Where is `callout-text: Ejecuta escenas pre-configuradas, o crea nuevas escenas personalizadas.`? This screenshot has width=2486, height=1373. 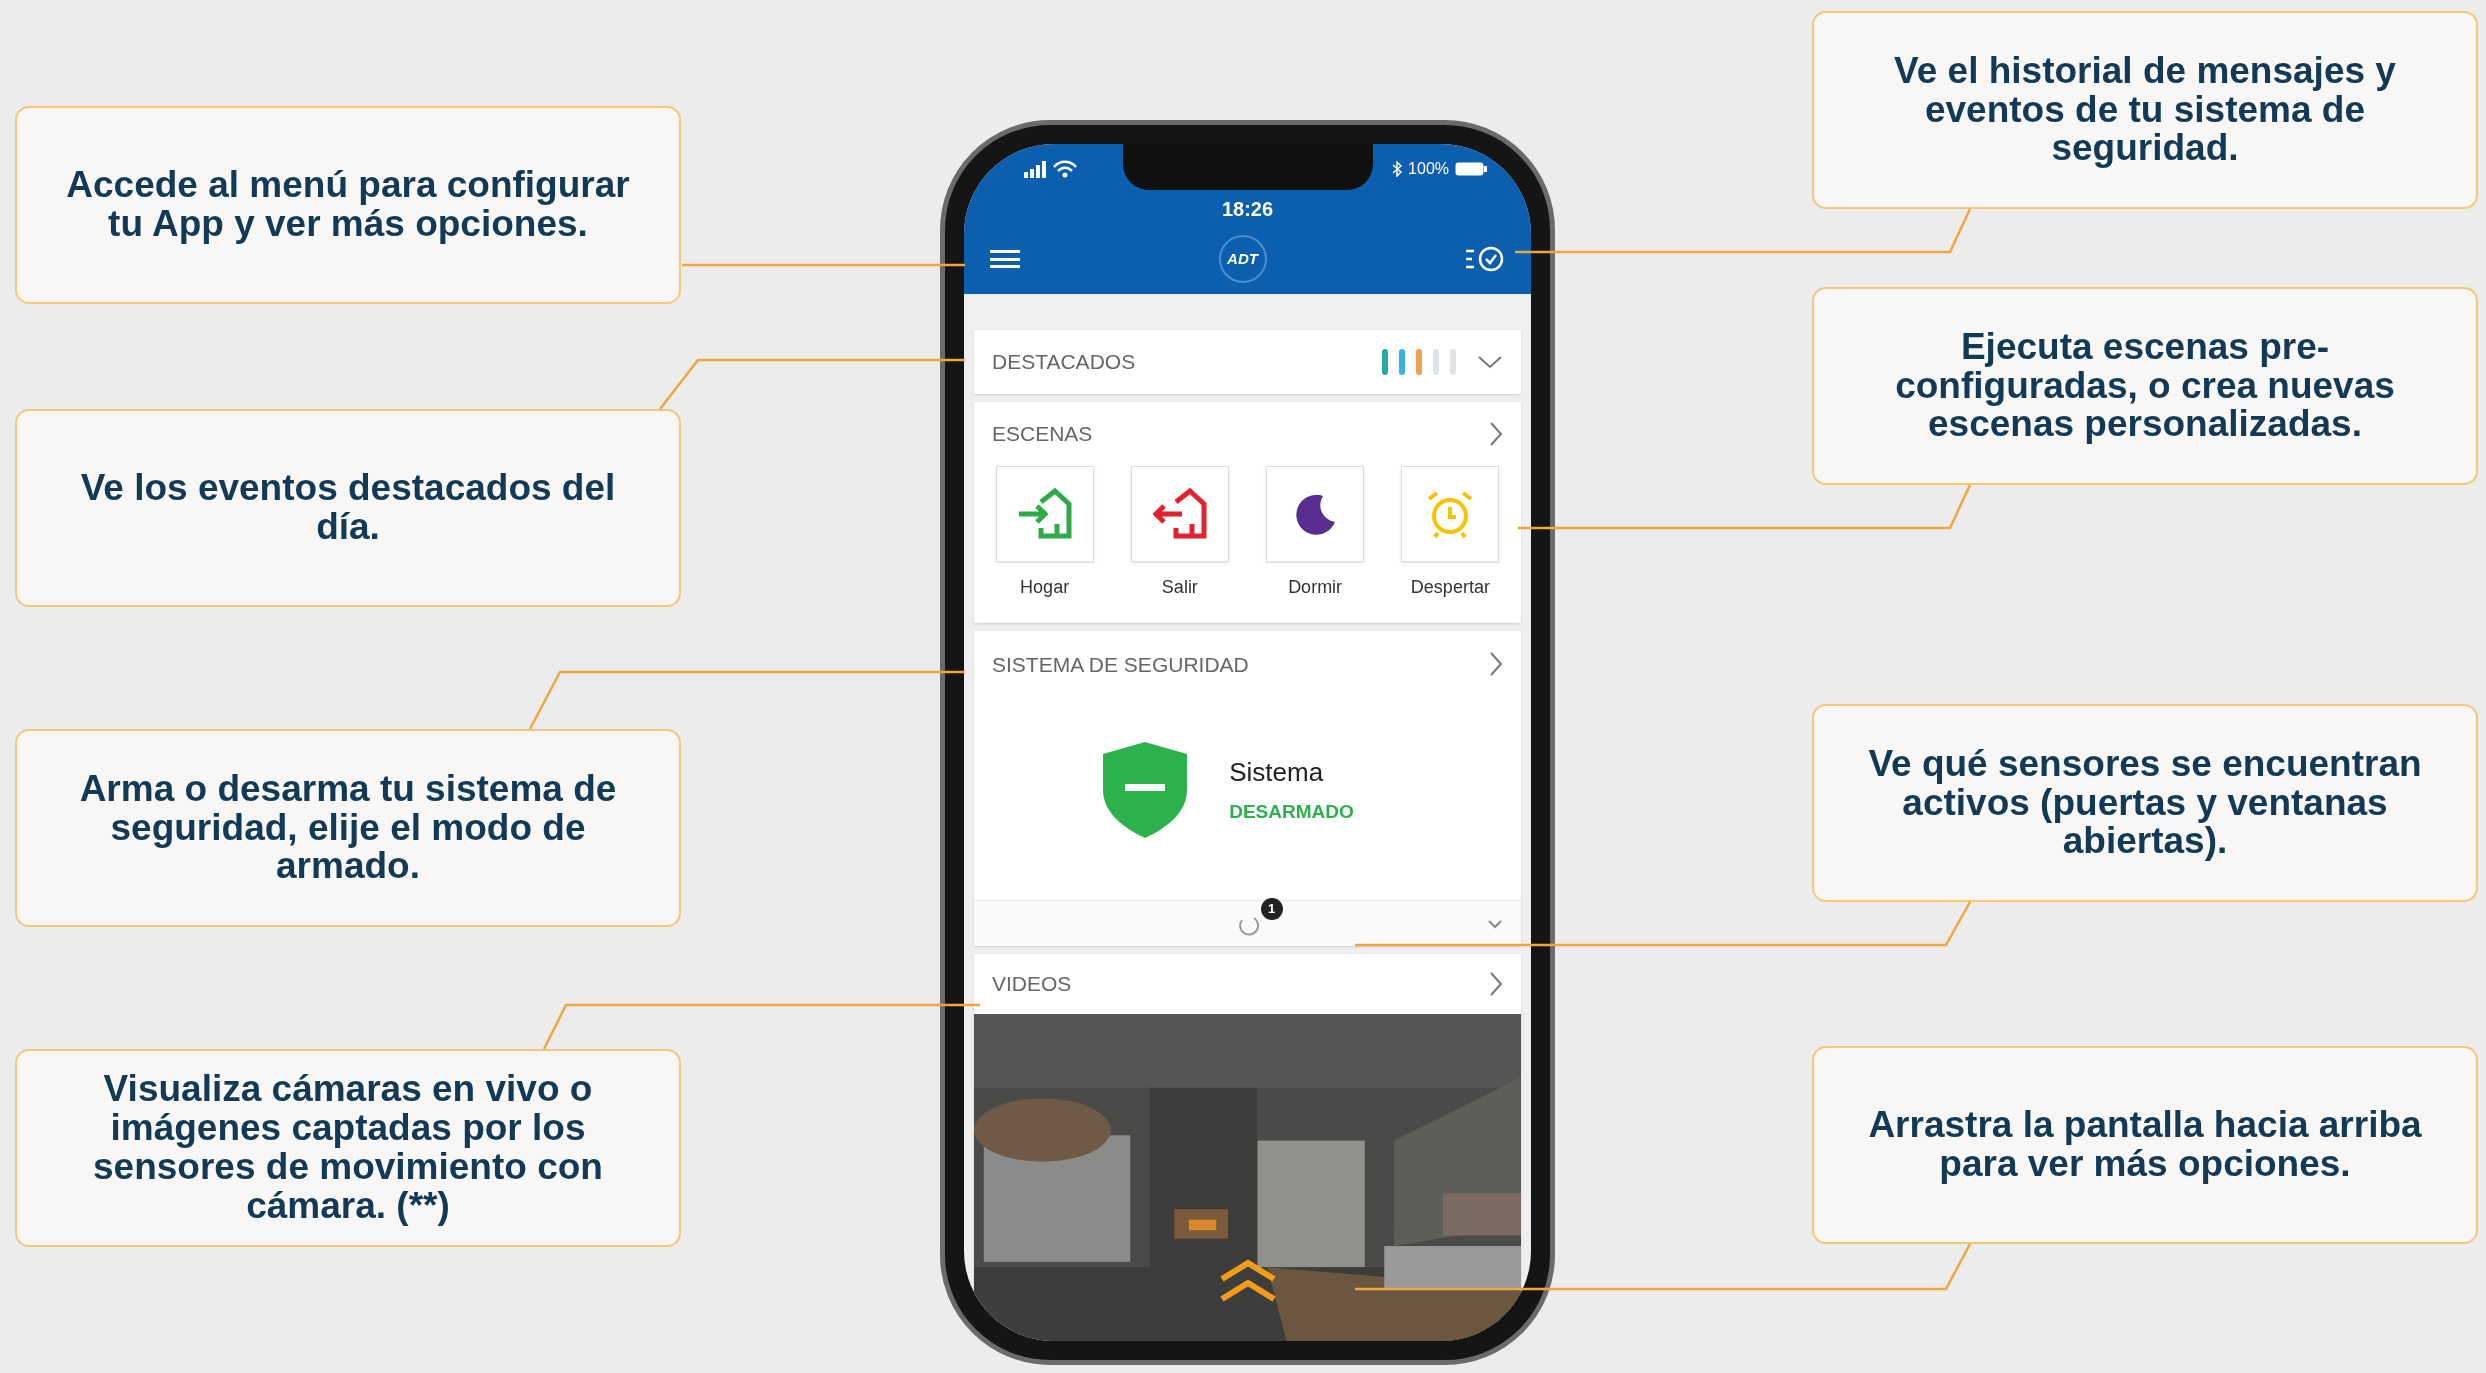
callout-text: Ejecuta escenas pre-configuradas, o crea nuevas escenas personalizadas. is located at coordinates (2145, 386).